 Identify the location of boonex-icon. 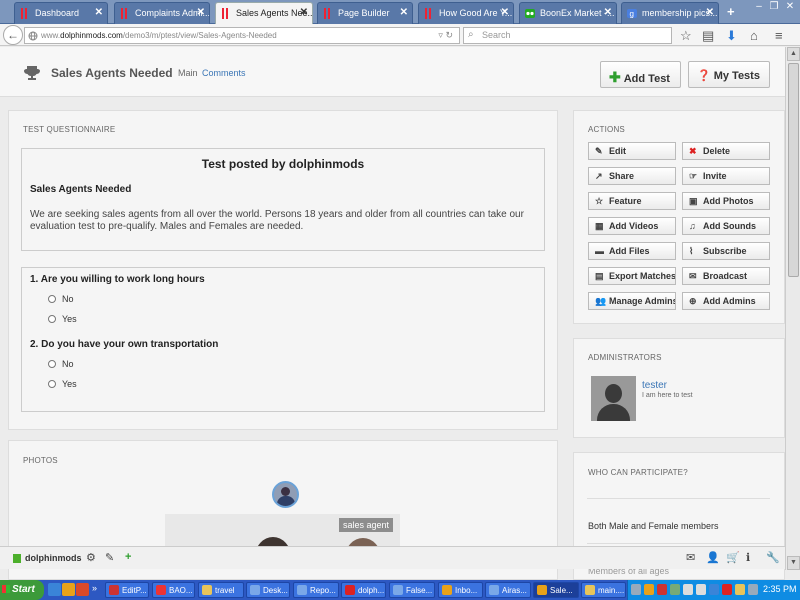
(530, 13).